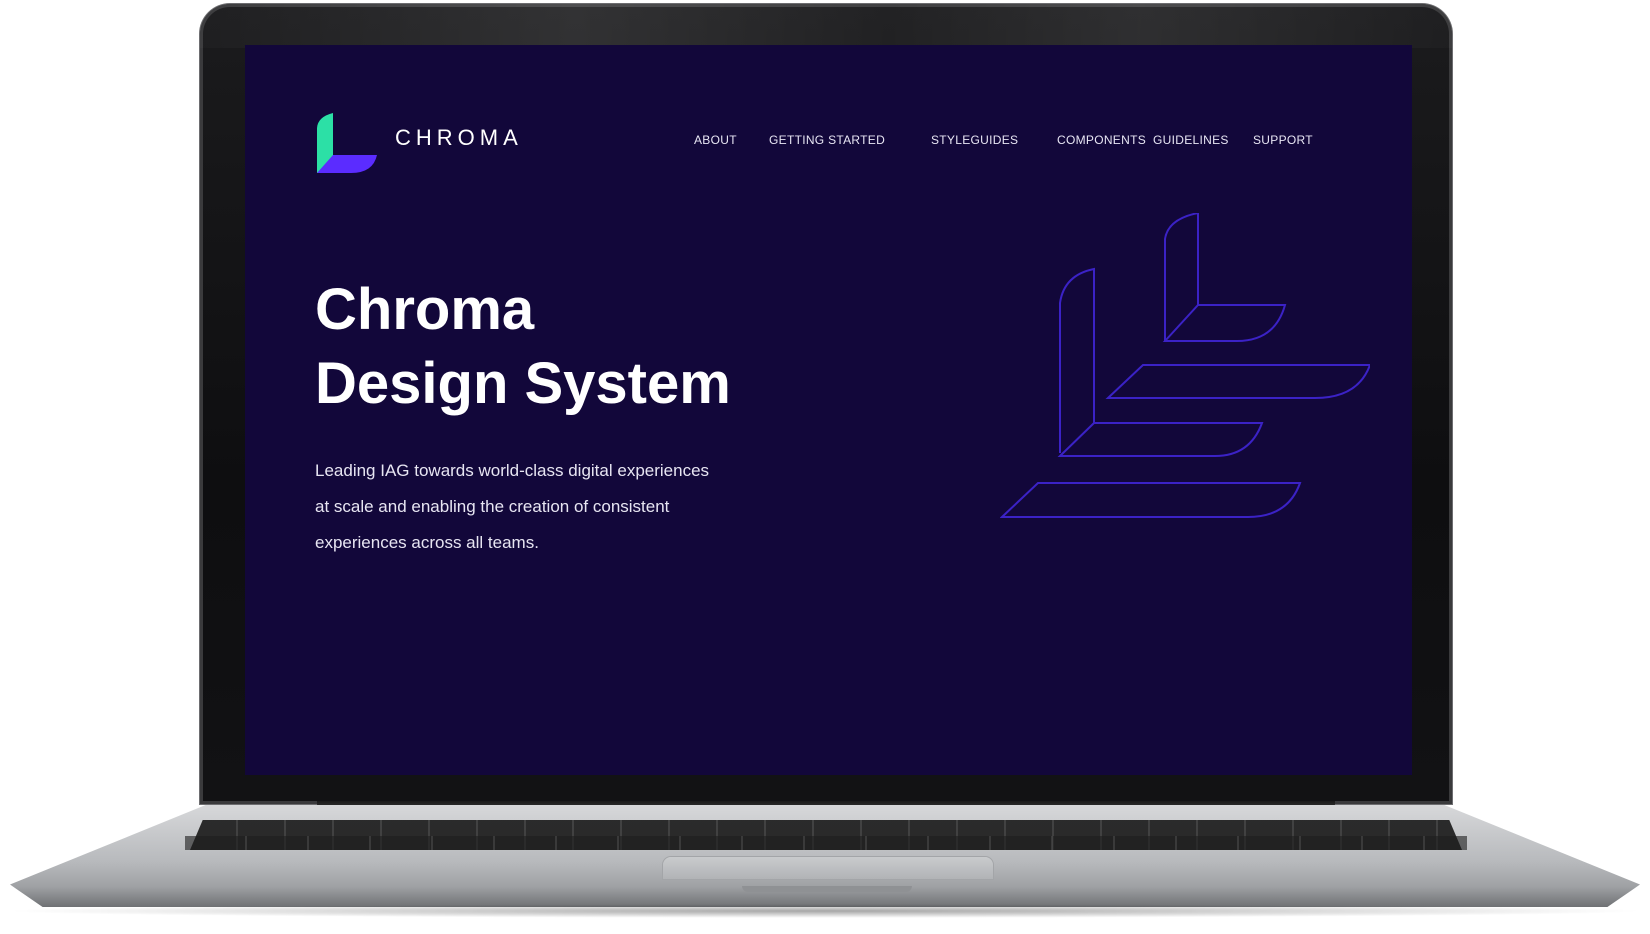  Describe the element at coordinates (825, 911) in the screenshot. I see `laptop-shadow` at that location.